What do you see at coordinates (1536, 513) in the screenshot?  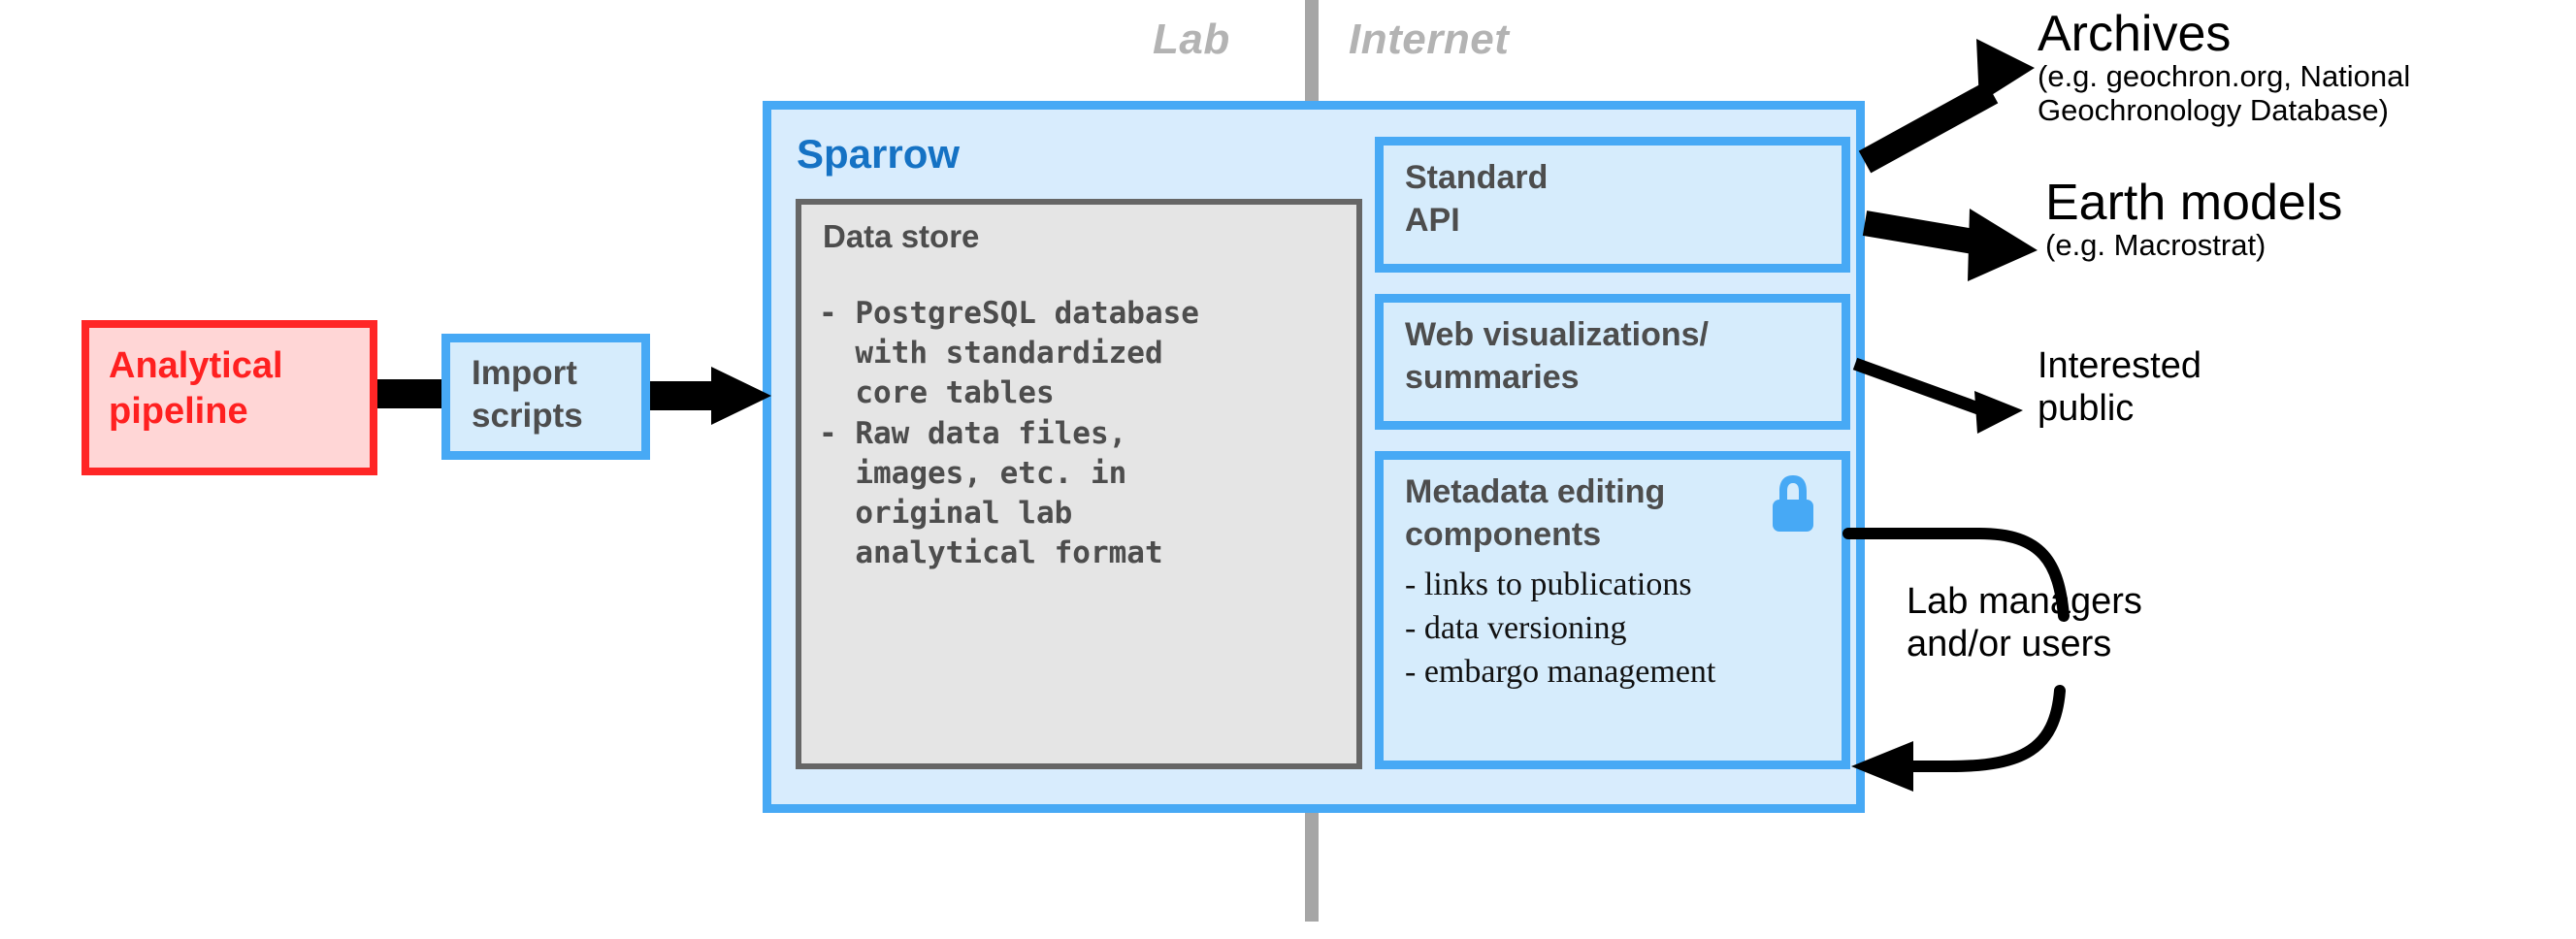 I see `metadata-editing-label: Metadata editing components` at bounding box center [1536, 513].